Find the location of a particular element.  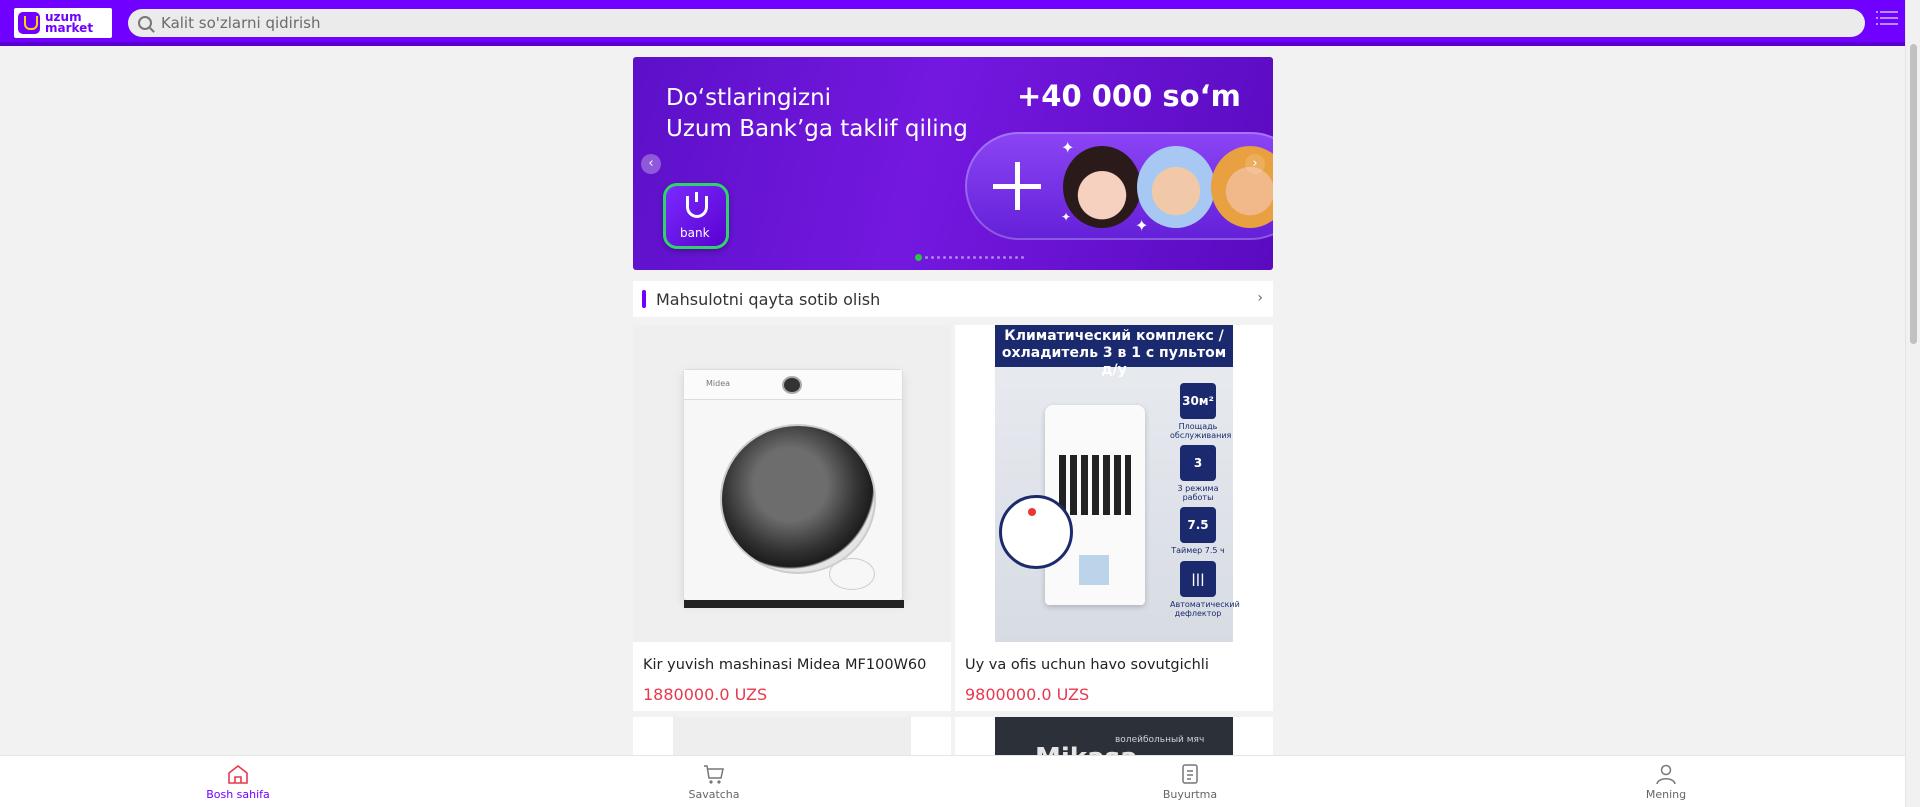

banner-title-line1: Do‘stlaringizni is located at coordinates (749, 98).